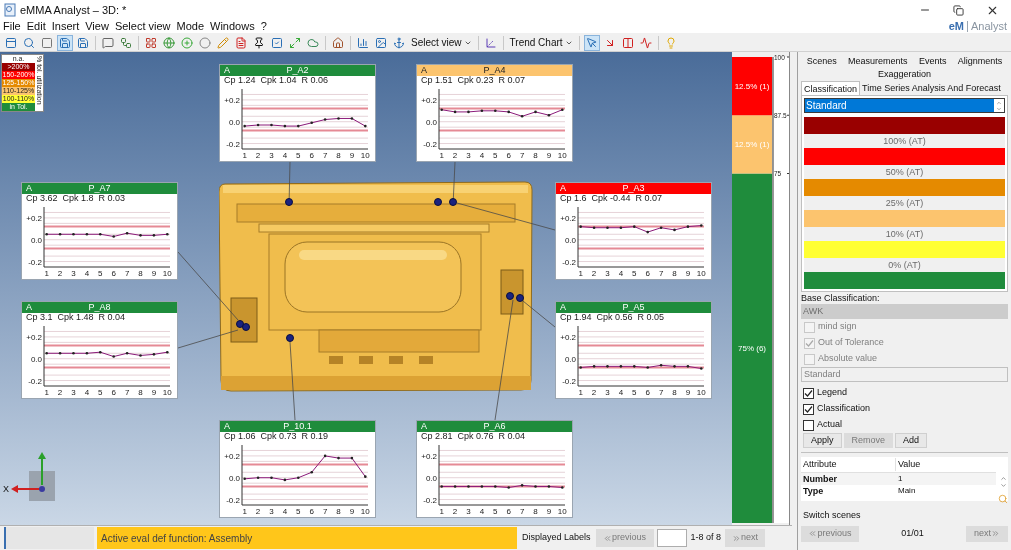 The image size is (1011, 550). Describe the element at coordinates (904, 203) in the screenshot. I see `threshold-label: 25% (AT)` at that location.